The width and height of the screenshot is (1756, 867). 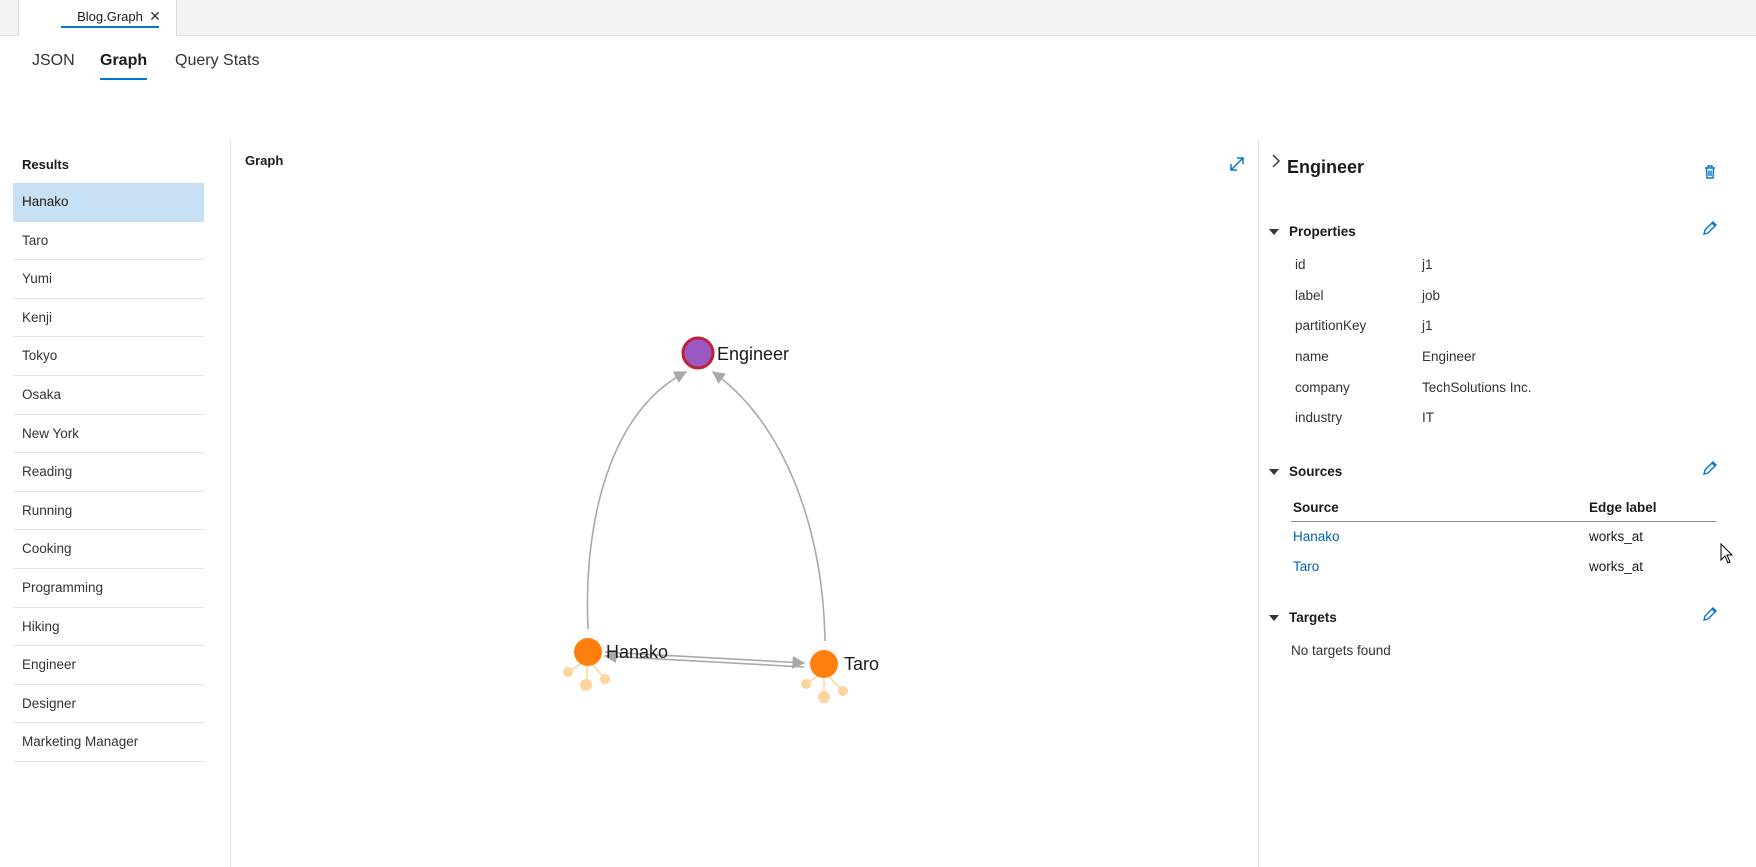 I want to click on property-value: TechSolutions Inc., so click(x=1477, y=387).